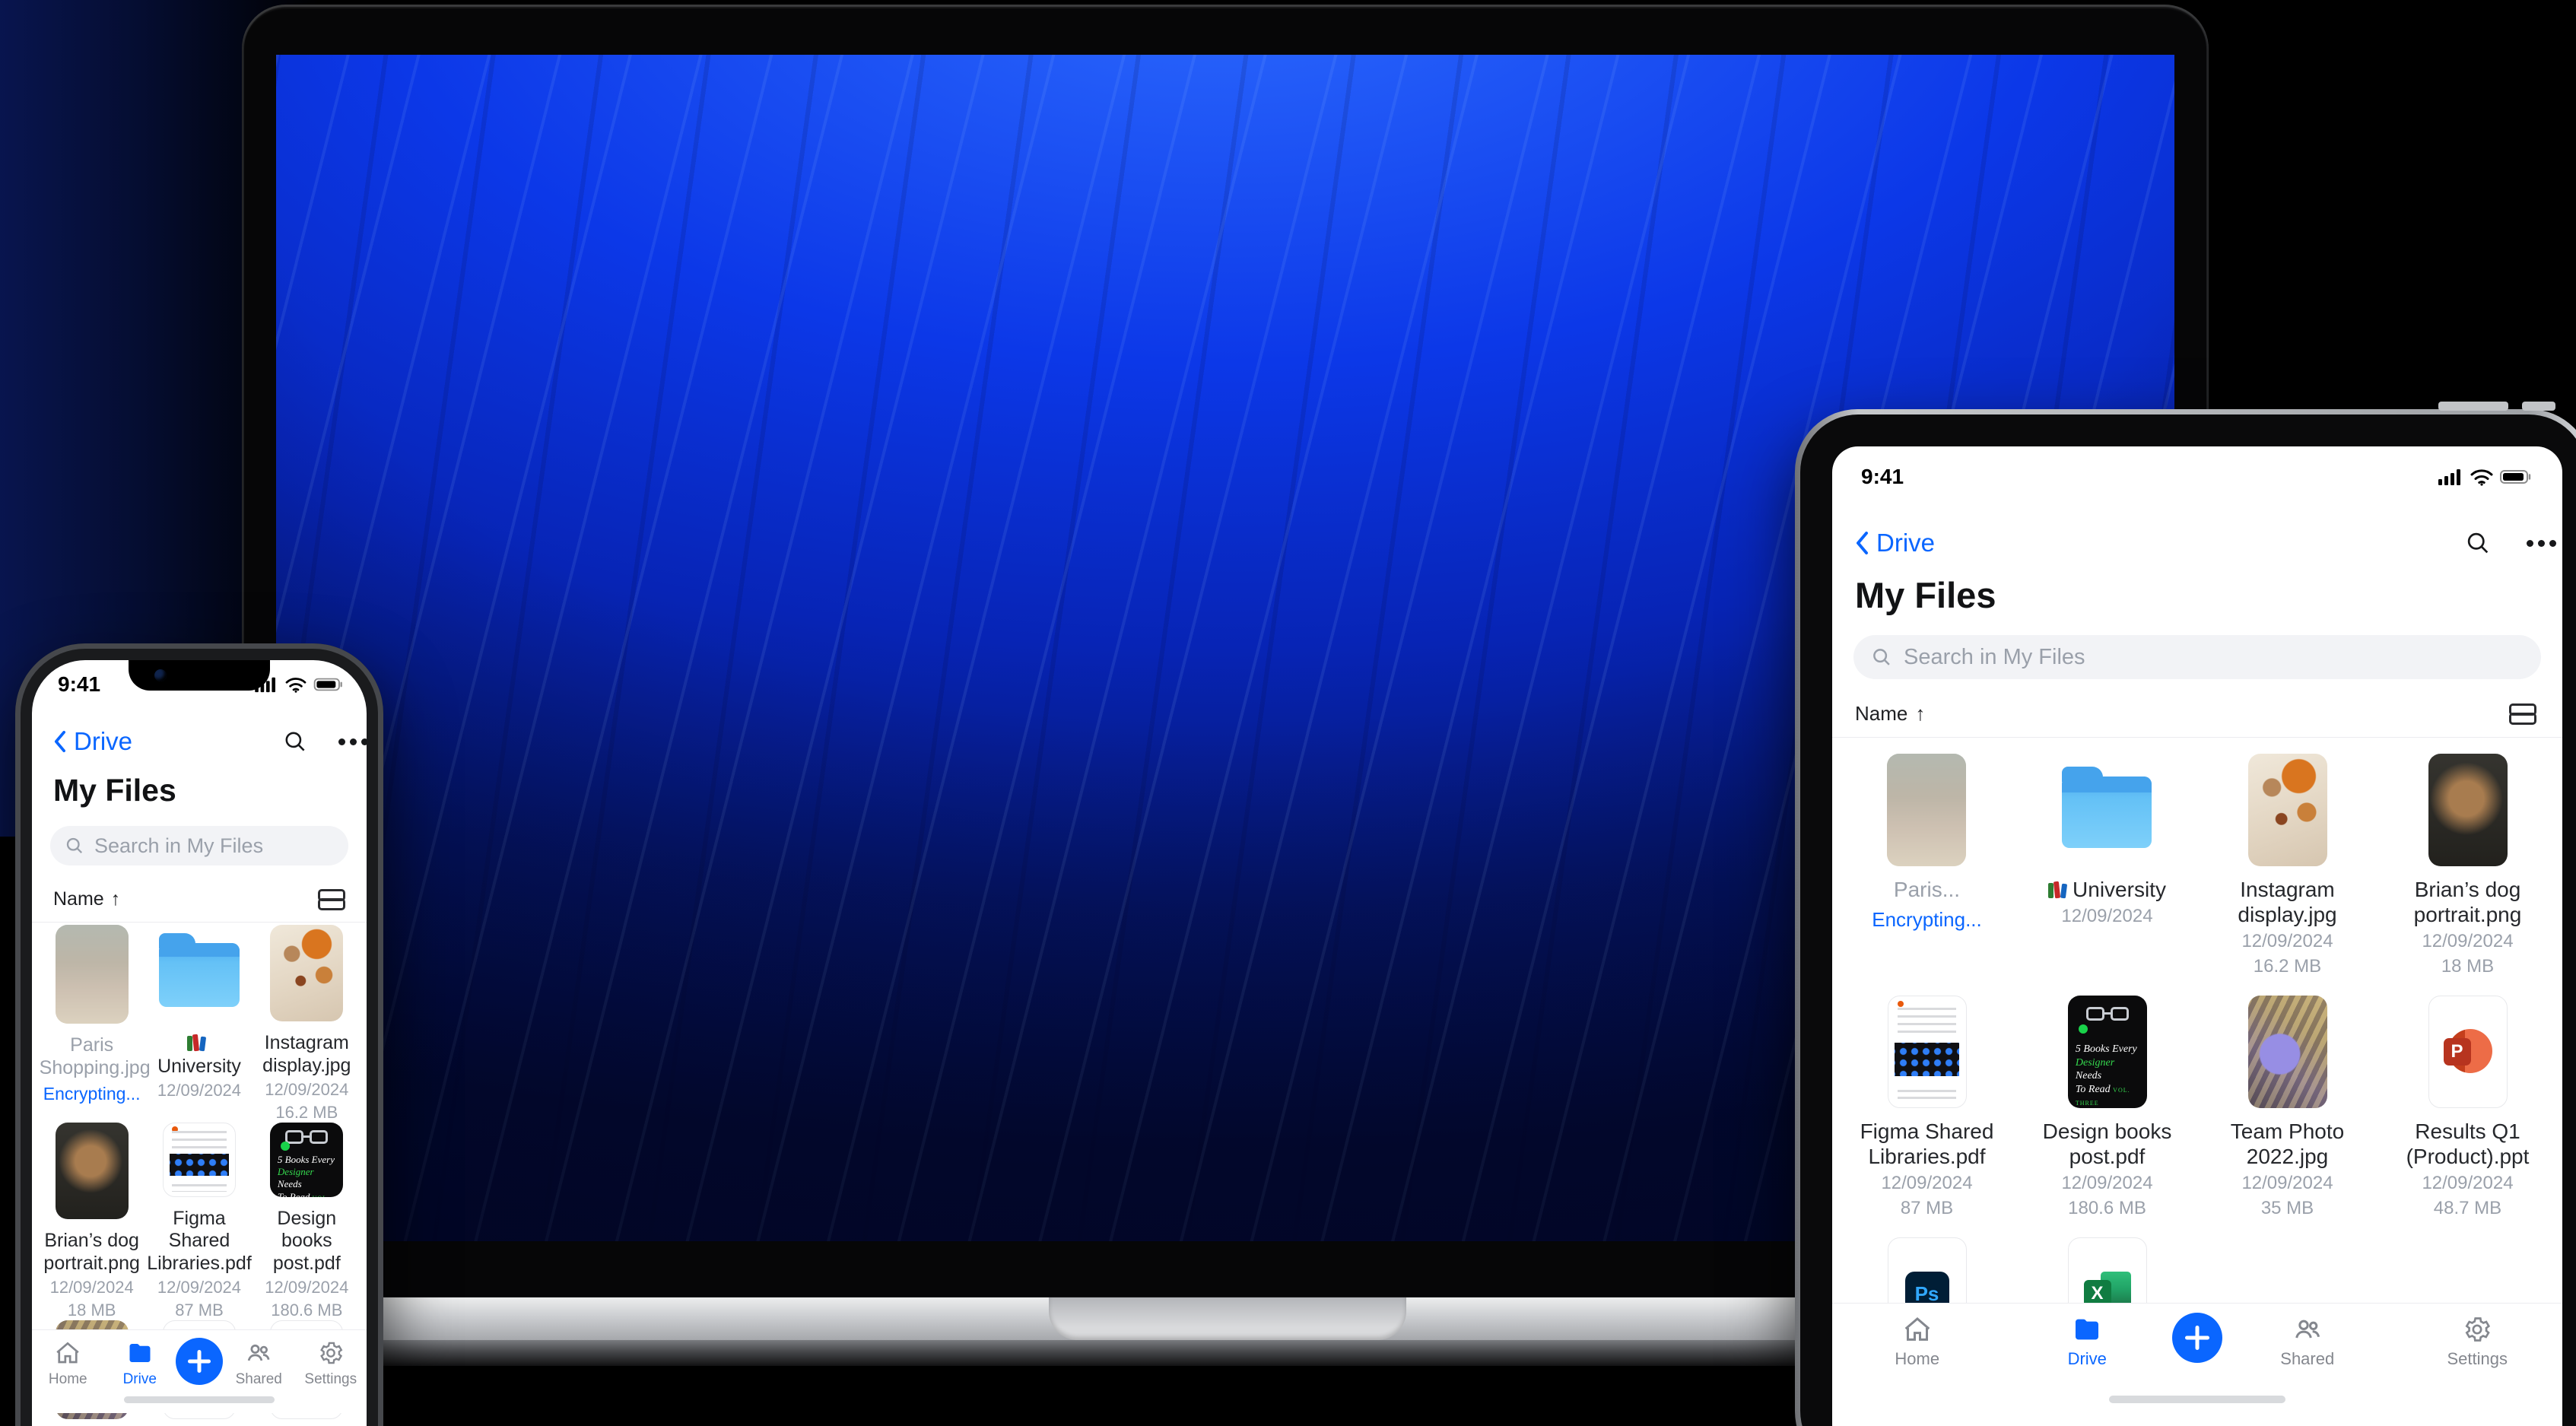  Describe the element at coordinates (306, 1240) in the screenshot. I see `file-name: Design books post.pdf` at that location.